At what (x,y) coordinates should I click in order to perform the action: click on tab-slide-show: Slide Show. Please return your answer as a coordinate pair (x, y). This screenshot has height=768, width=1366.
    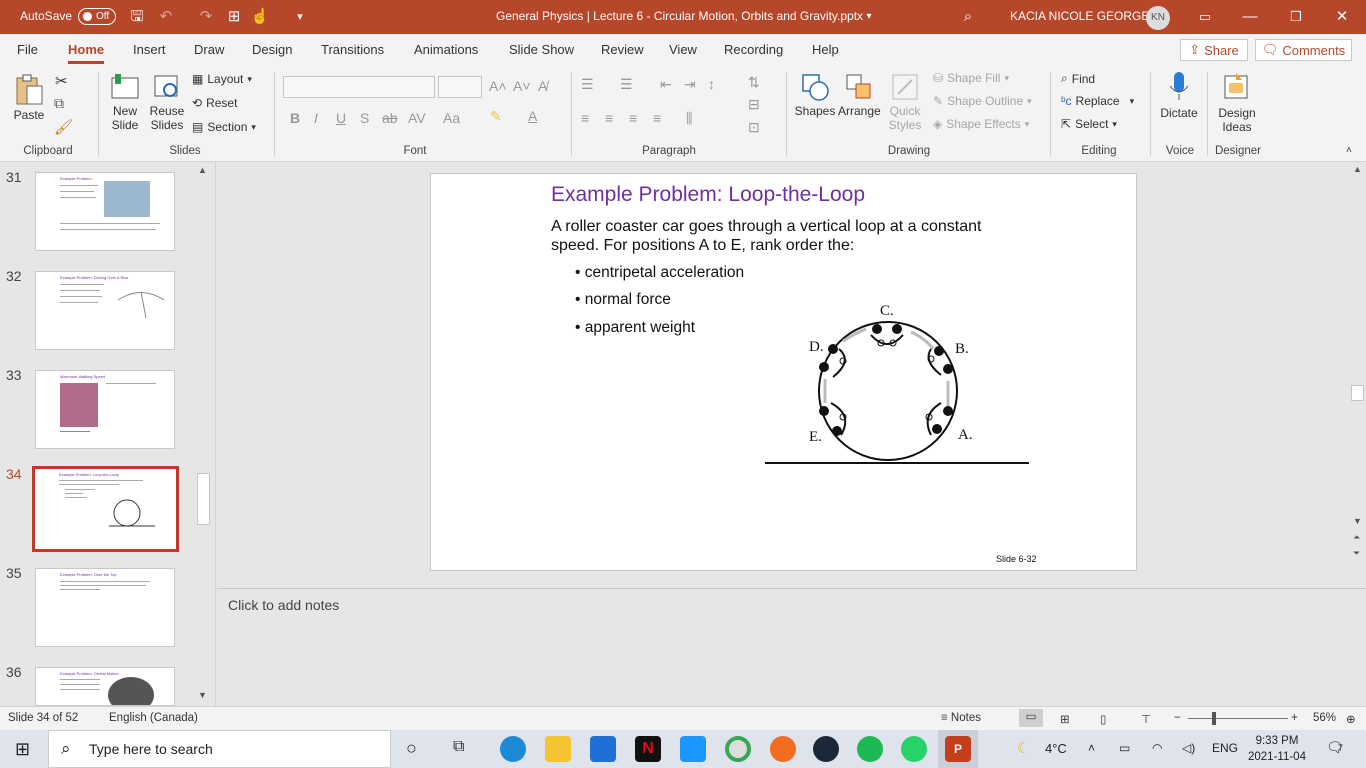
    Looking at the image, I should click on (541, 49).